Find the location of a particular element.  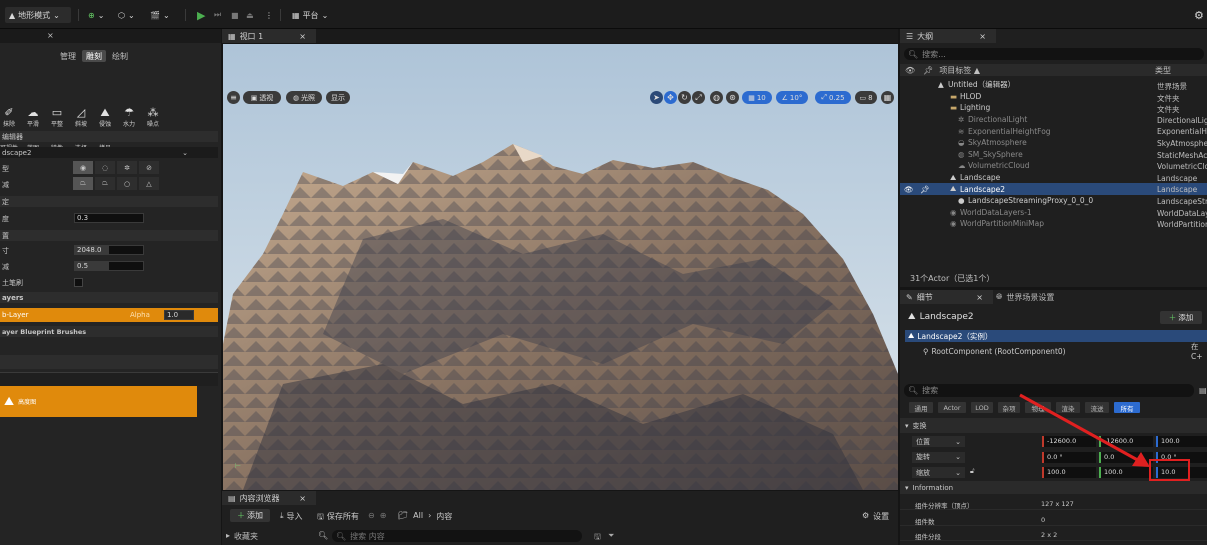

scale-tool-icon: ⤢ is located at coordinates (698, 97).